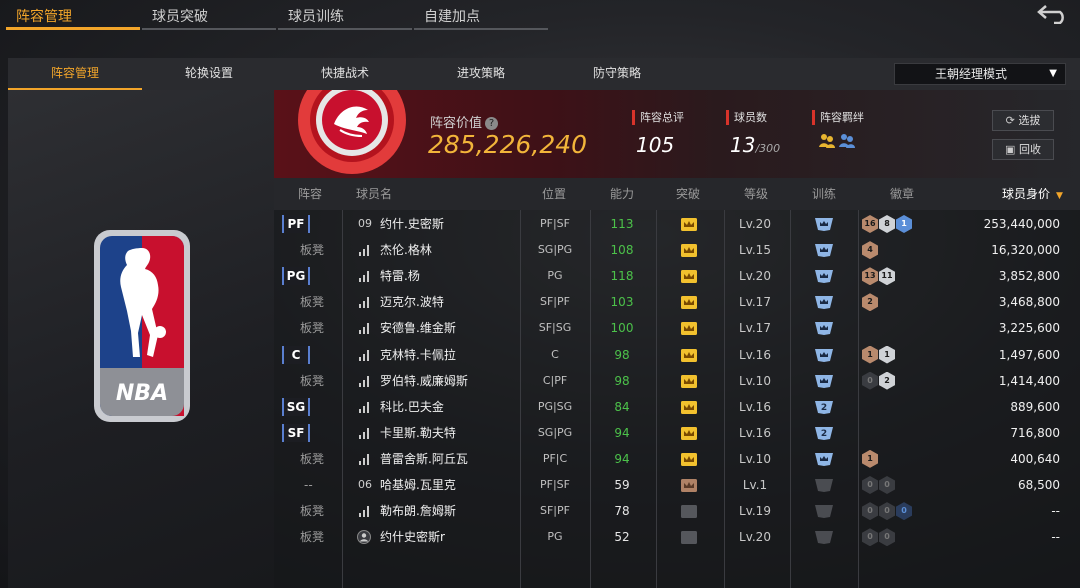 The image size is (1080, 588). What do you see at coordinates (412, 224) in the screenshot?
I see `player-name: 约什.史密斯` at bounding box center [412, 224].